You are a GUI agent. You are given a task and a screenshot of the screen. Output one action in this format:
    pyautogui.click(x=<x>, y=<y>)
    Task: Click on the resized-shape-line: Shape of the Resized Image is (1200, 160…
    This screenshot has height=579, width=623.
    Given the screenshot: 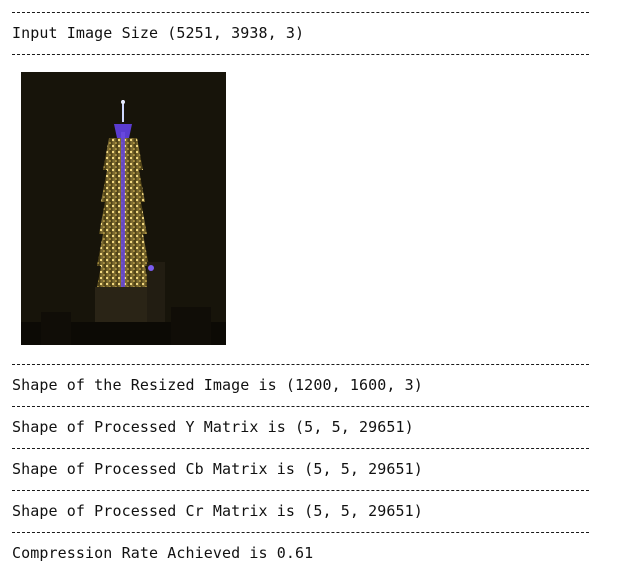 What is the action you would take?
    pyautogui.click(x=217, y=385)
    